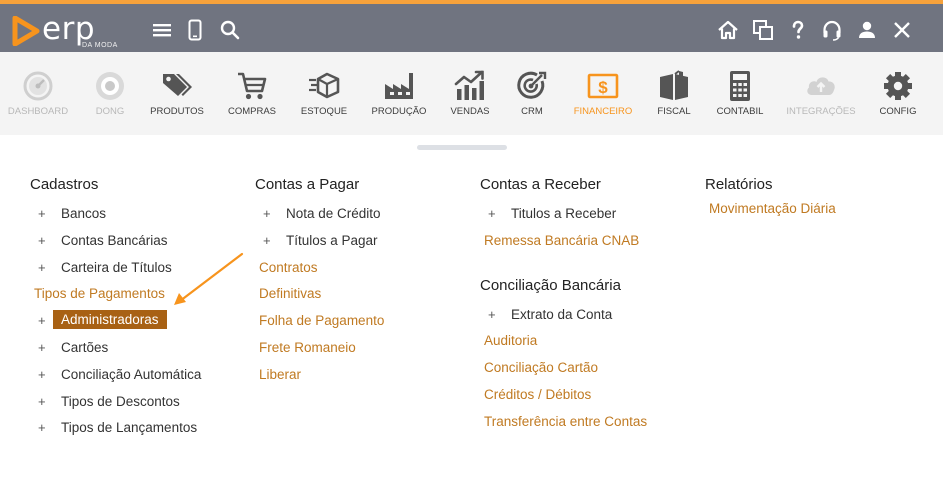 This screenshot has width=943, height=482. What do you see at coordinates (798, 30) in the screenshot?
I see `help-icon` at bounding box center [798, 30].